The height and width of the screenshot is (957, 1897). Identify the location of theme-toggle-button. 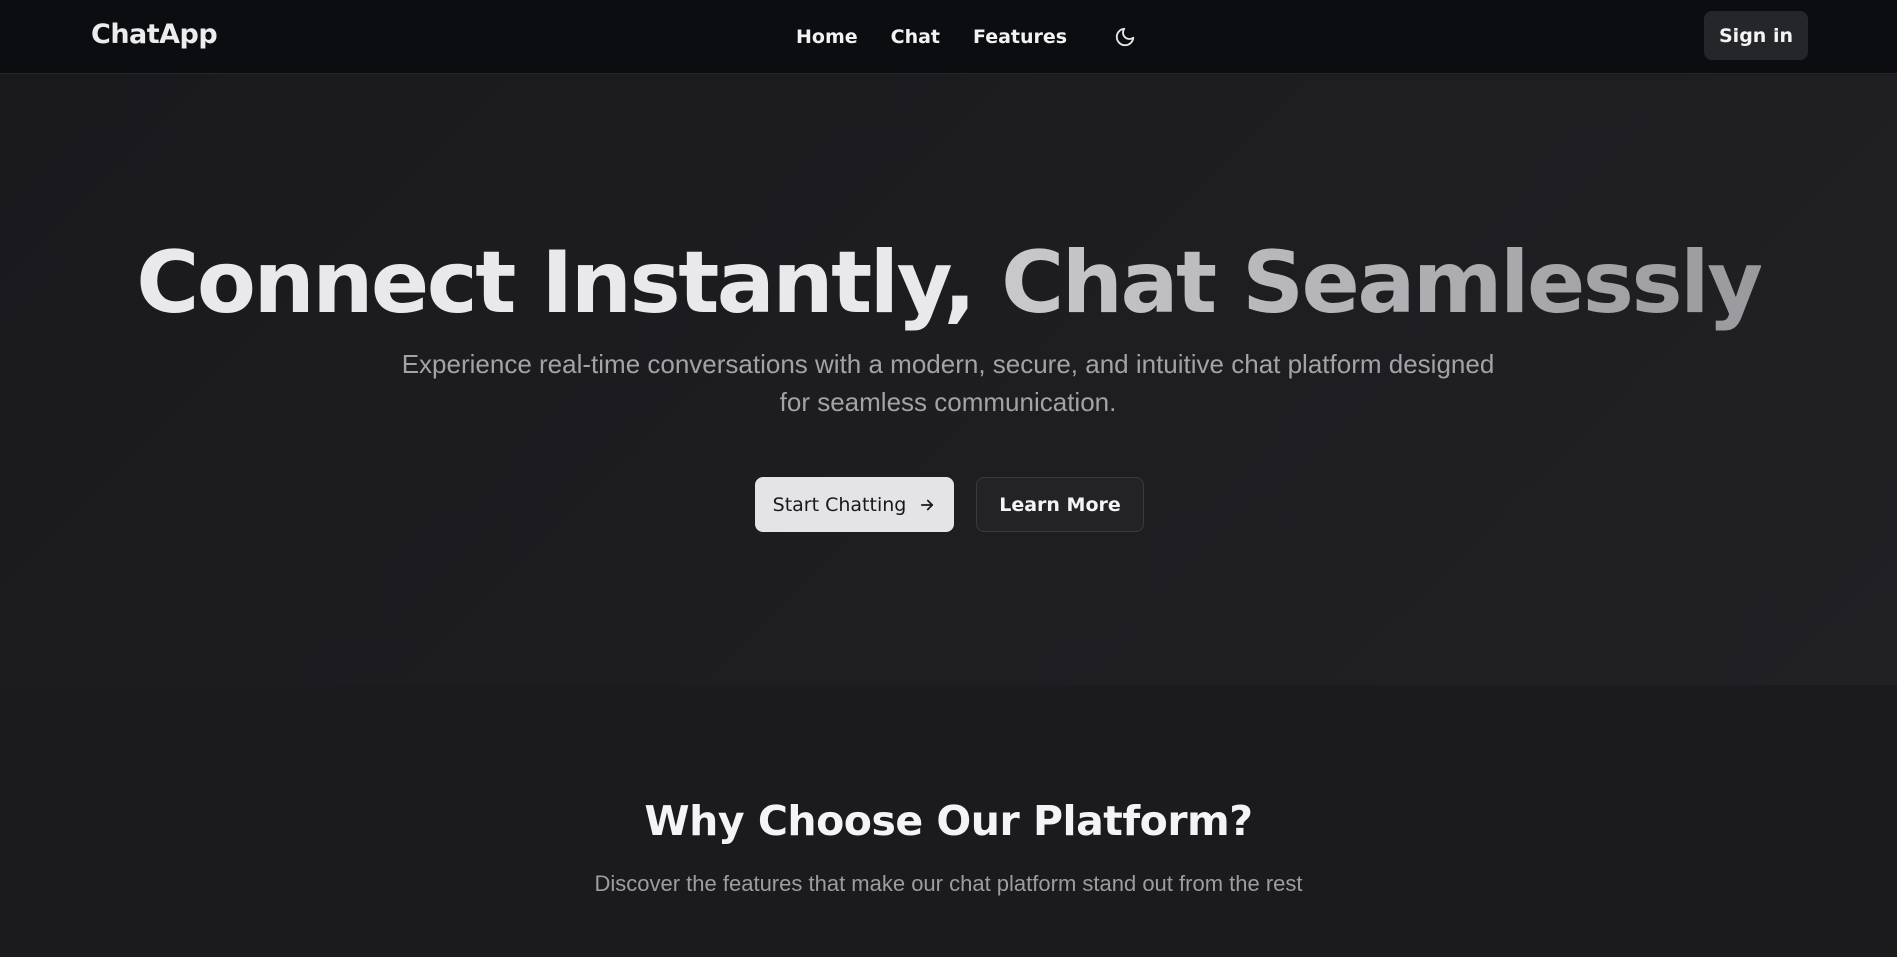
(1125, 37).